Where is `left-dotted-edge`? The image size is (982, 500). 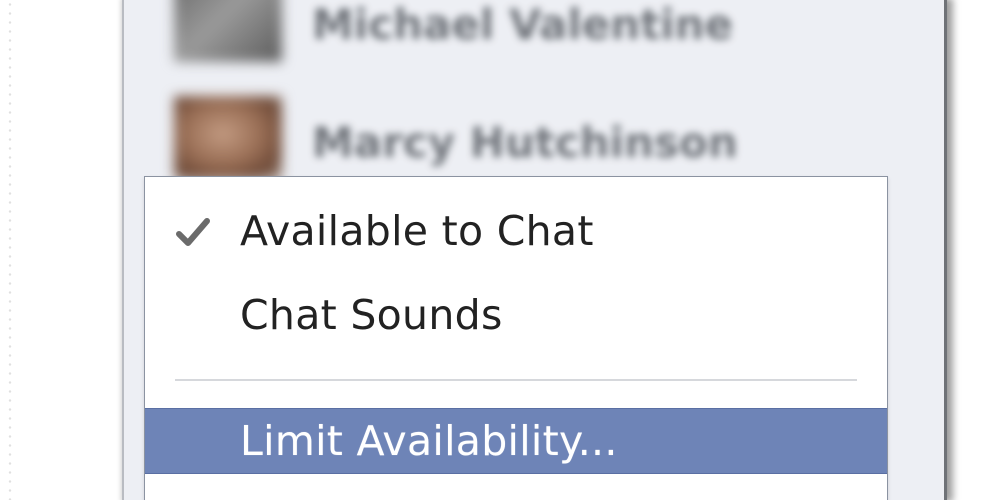
left-dotted-edge is located at coordinates (10, 250).